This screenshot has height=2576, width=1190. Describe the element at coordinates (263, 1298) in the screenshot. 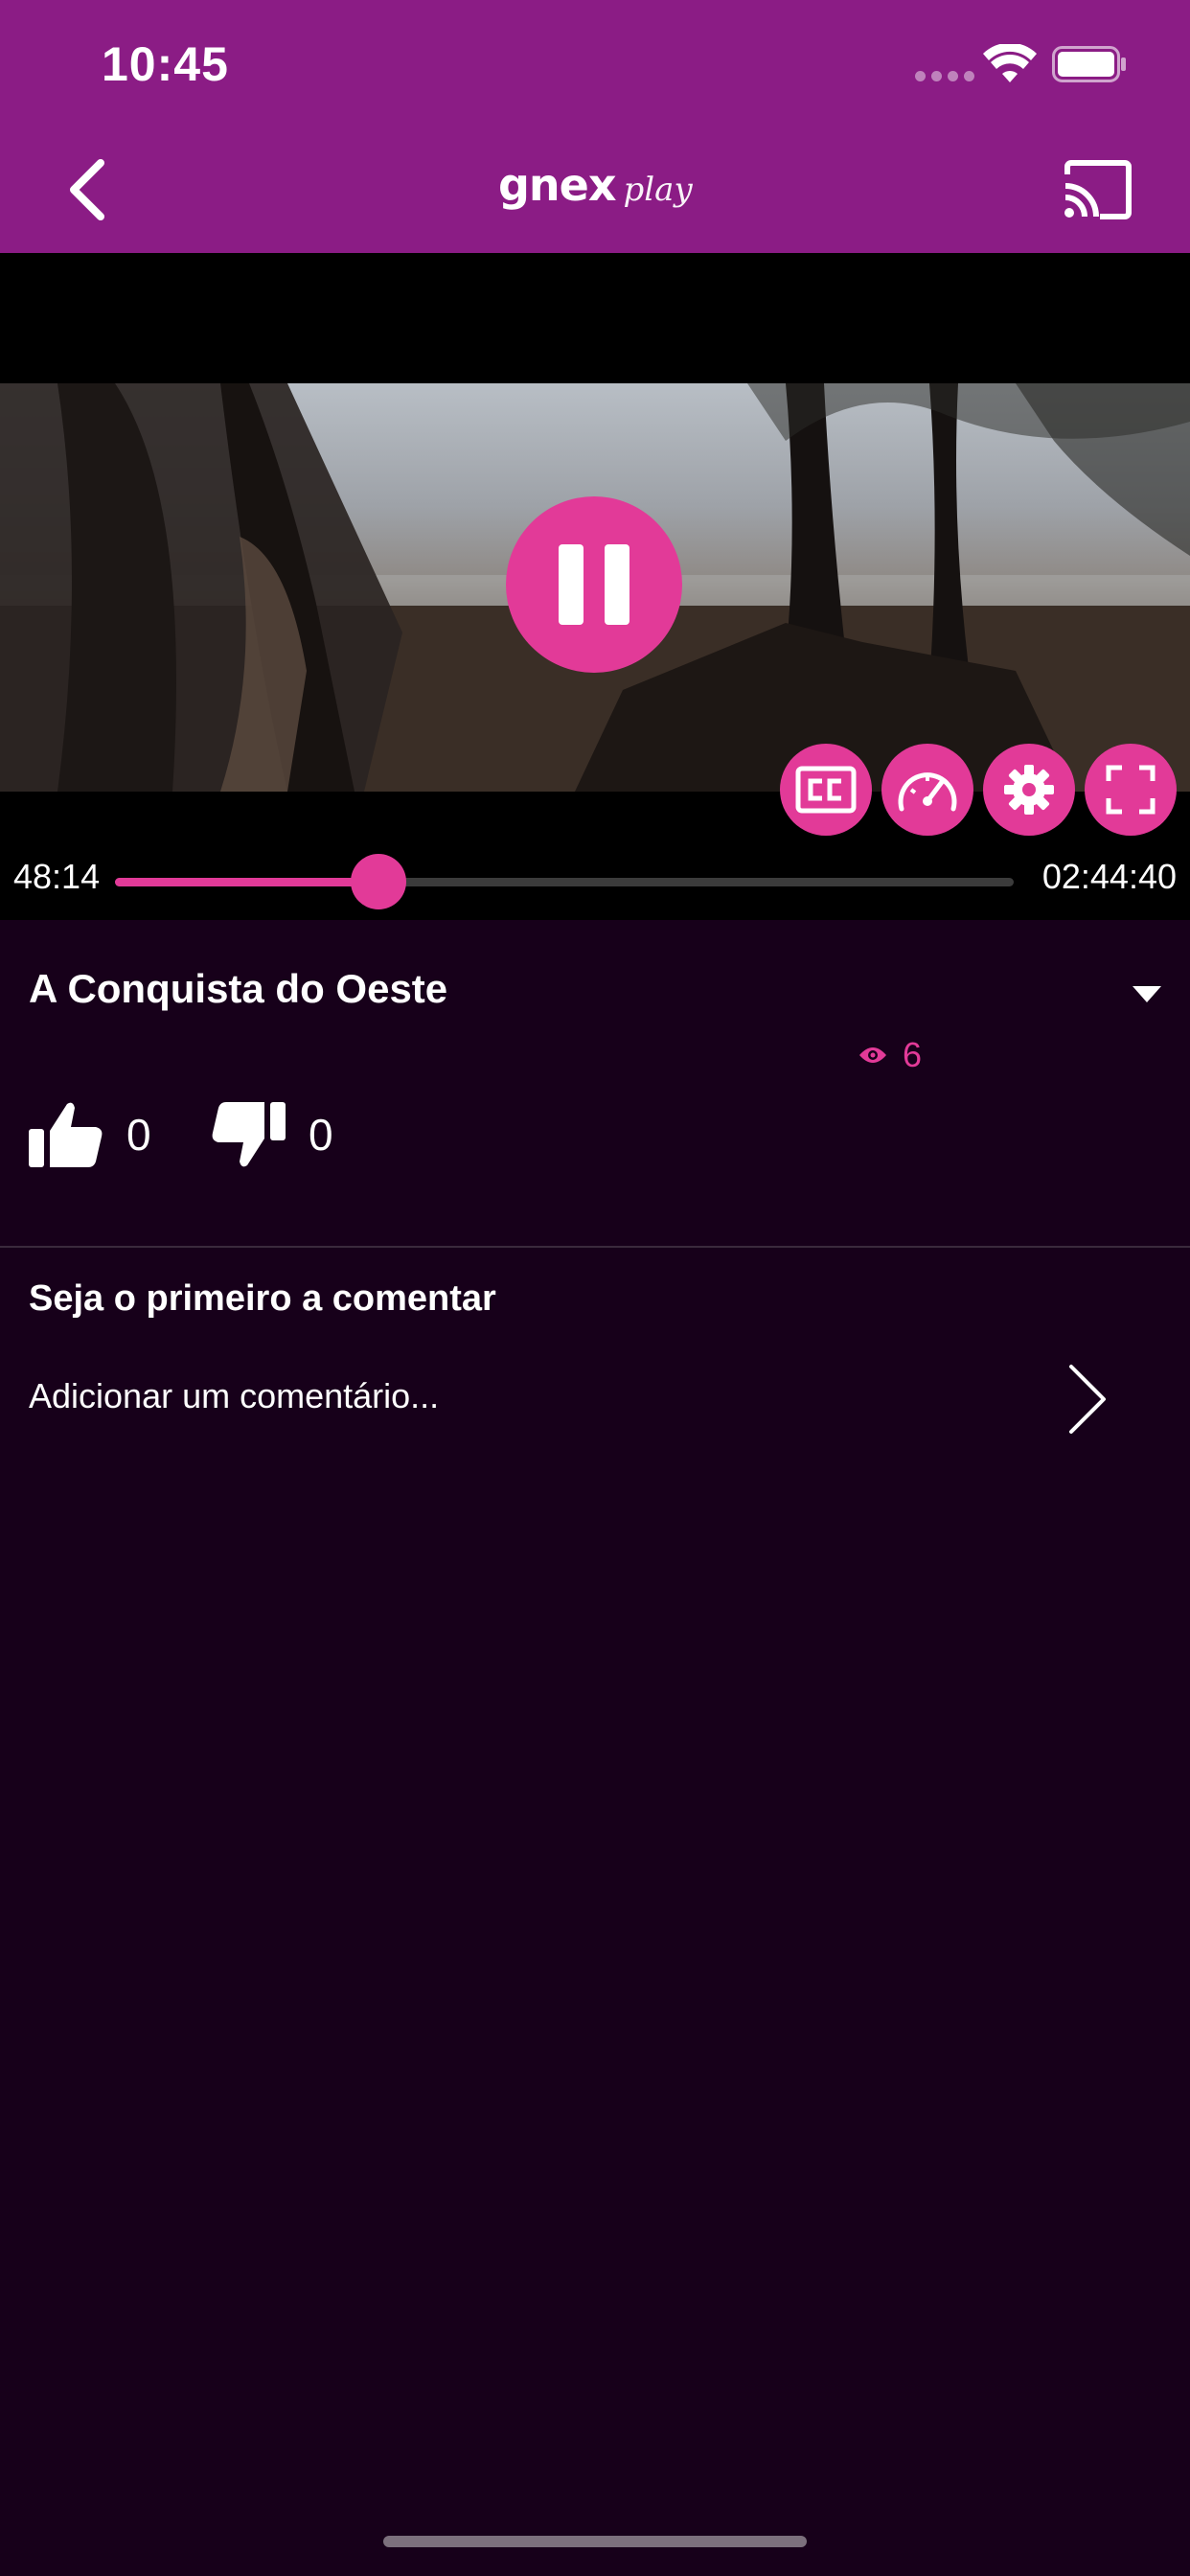

I see `comments-heading: Seja o primeiro a comentar` at that location.